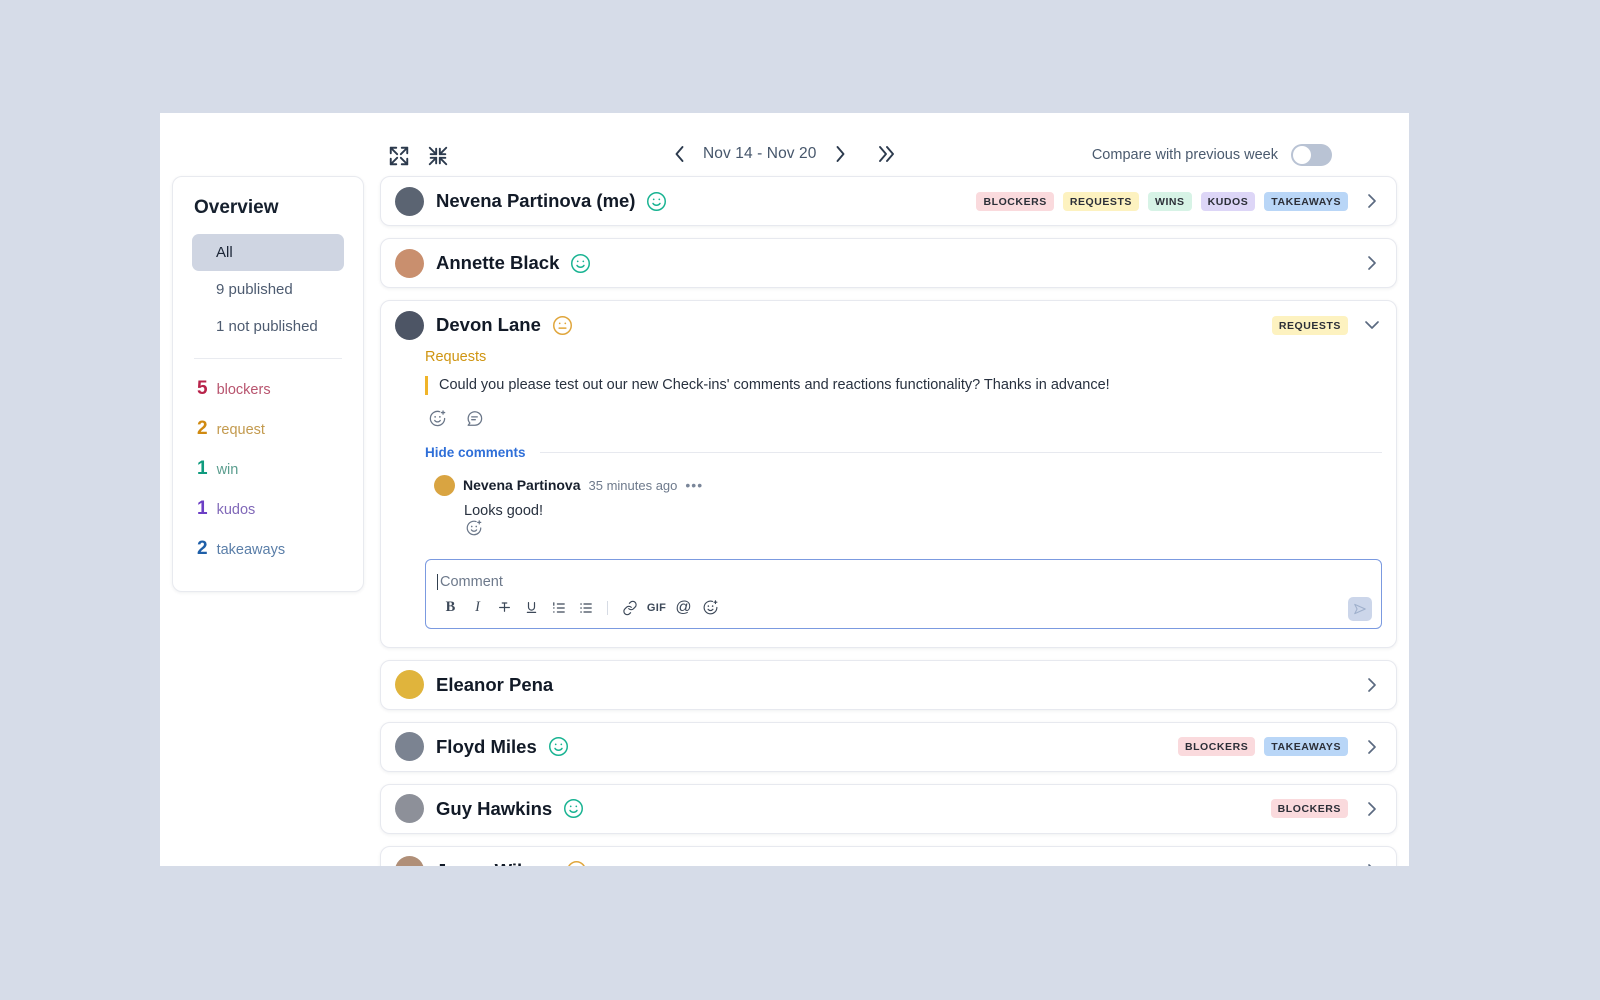  I want to click on strikethrough-button, so click(504, 608).